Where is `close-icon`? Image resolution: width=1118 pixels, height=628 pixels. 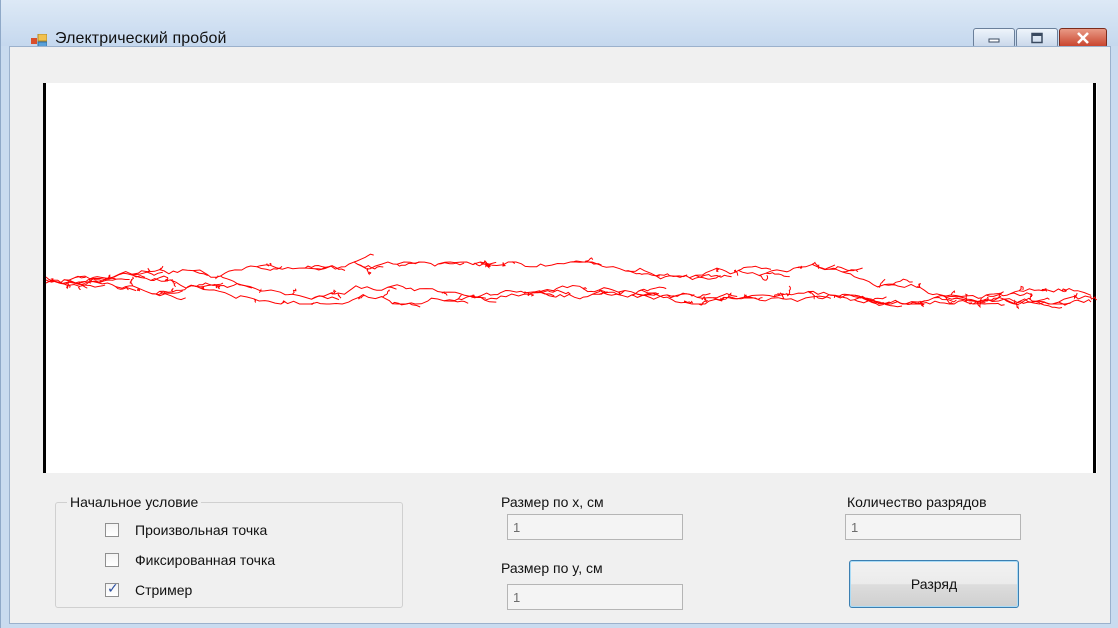 close-icon is located at coordinates (1083, 38).